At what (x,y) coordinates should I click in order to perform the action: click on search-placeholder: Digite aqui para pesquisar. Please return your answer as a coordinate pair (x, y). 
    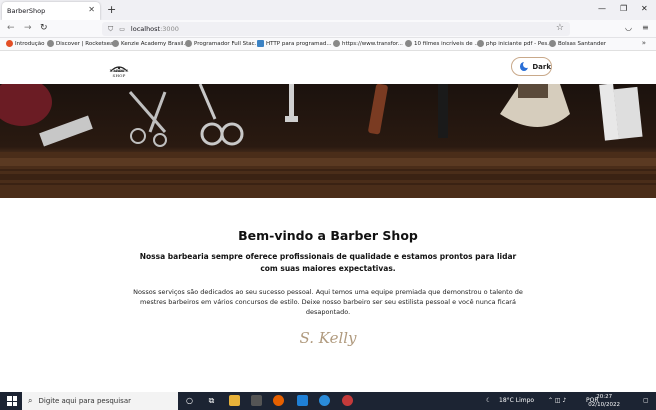
    Looking at the image, I should click on (84, 401).